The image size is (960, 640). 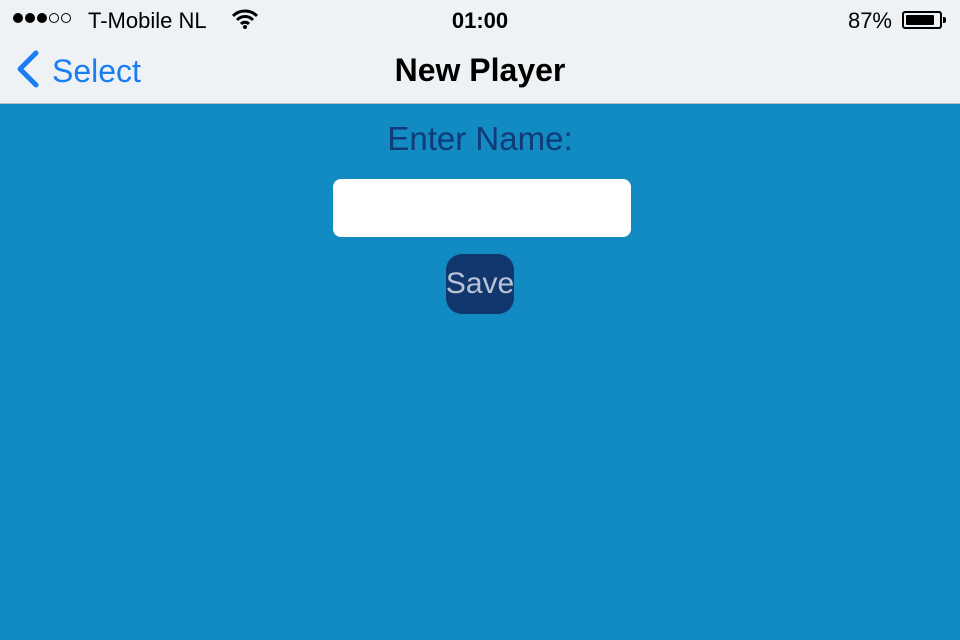 What do you see at coordinates (482, 208) in the screenshot?
I see `player-name-input` at bounding box center [482, 208].